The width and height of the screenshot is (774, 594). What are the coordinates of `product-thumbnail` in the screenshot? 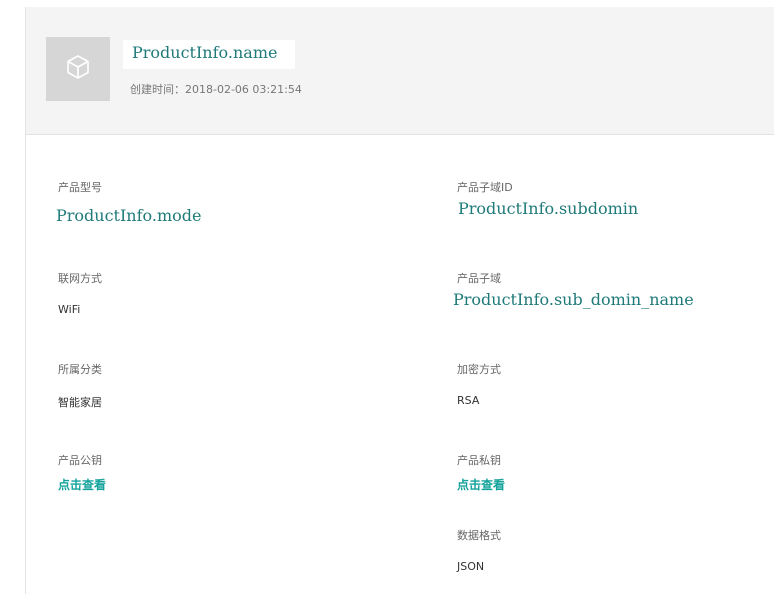 It's located at (78, 69).